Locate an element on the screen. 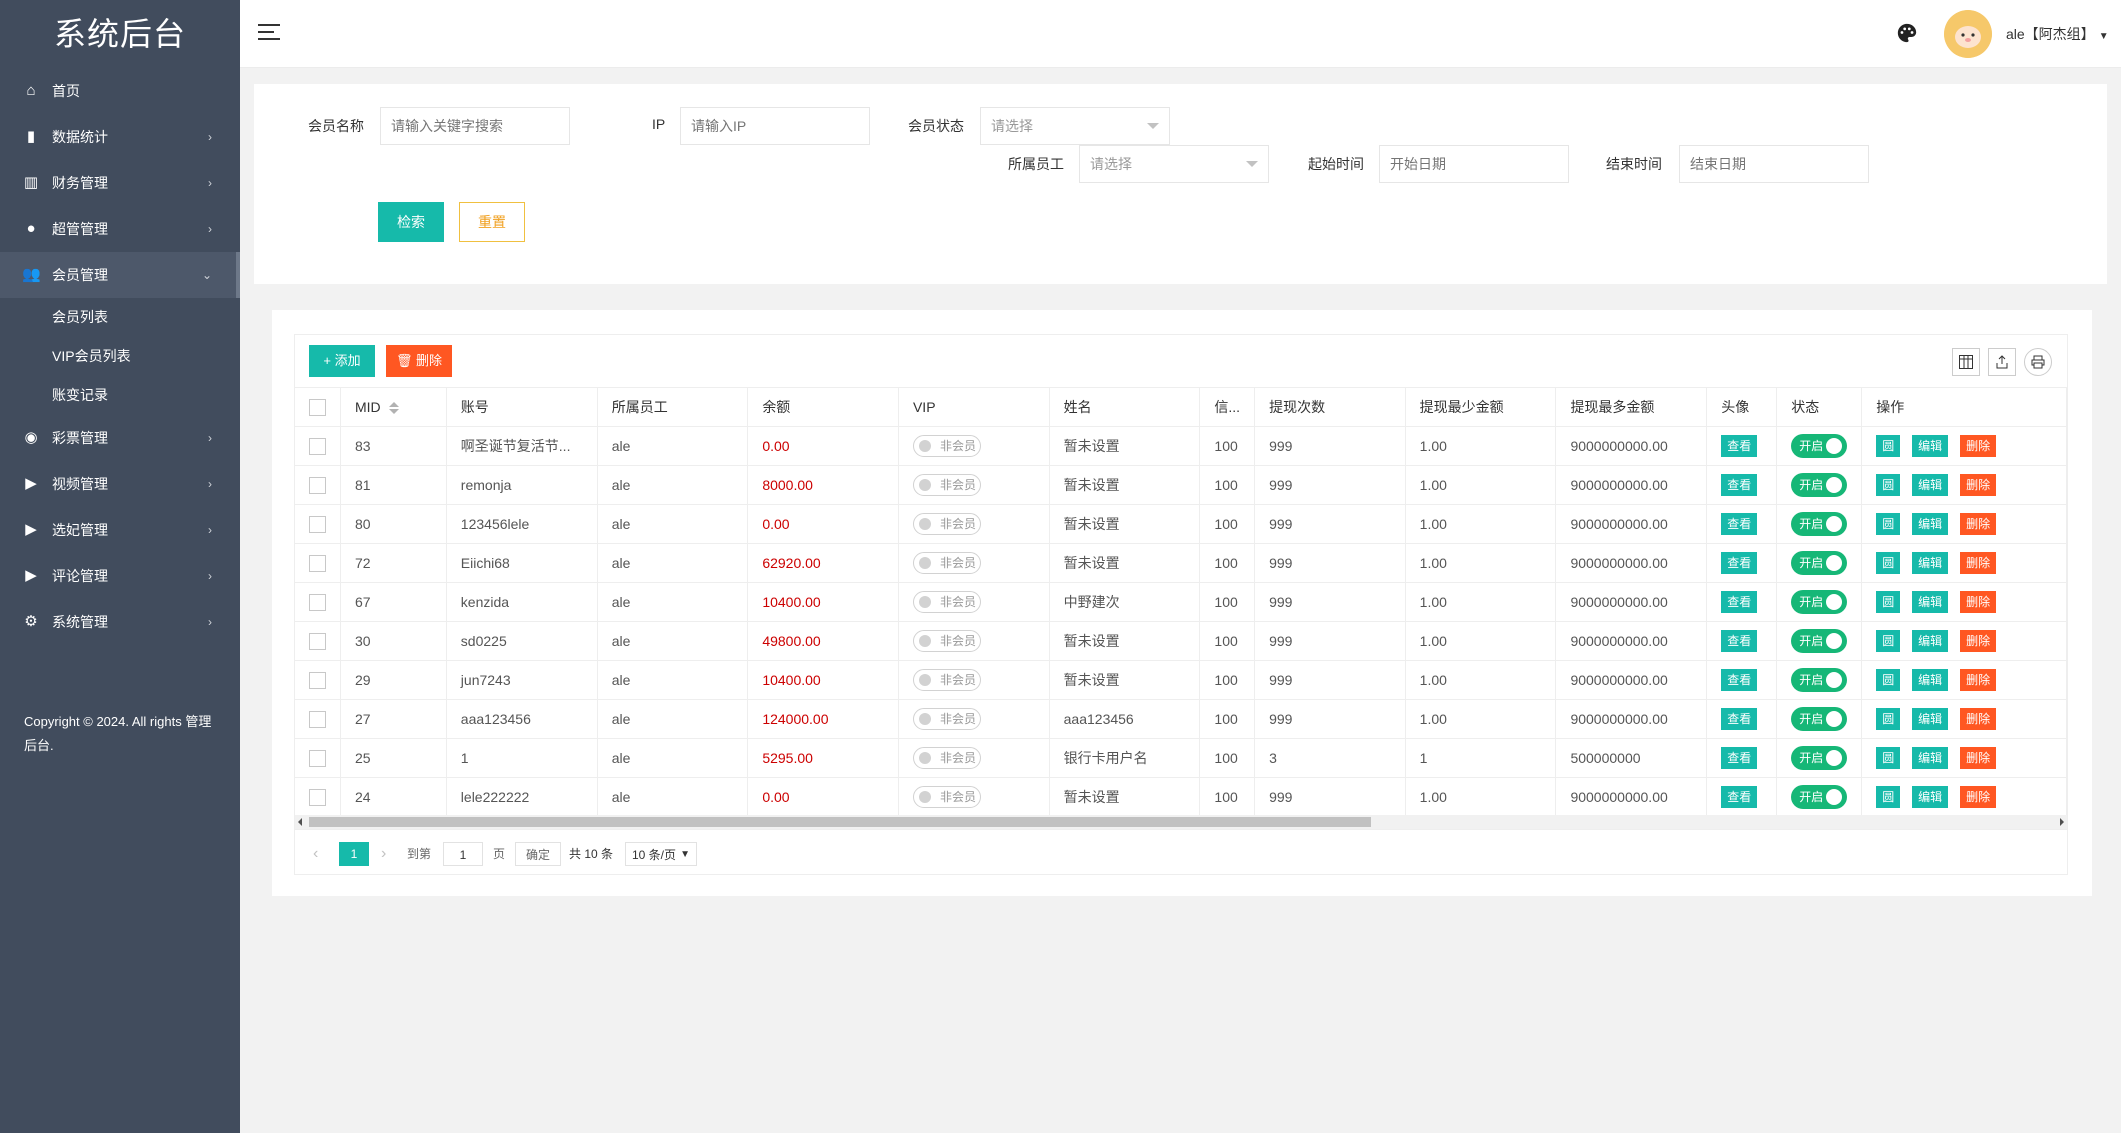 The image size is (2121, 1133). scroll-left-icon is located at coordinates (300, 822).